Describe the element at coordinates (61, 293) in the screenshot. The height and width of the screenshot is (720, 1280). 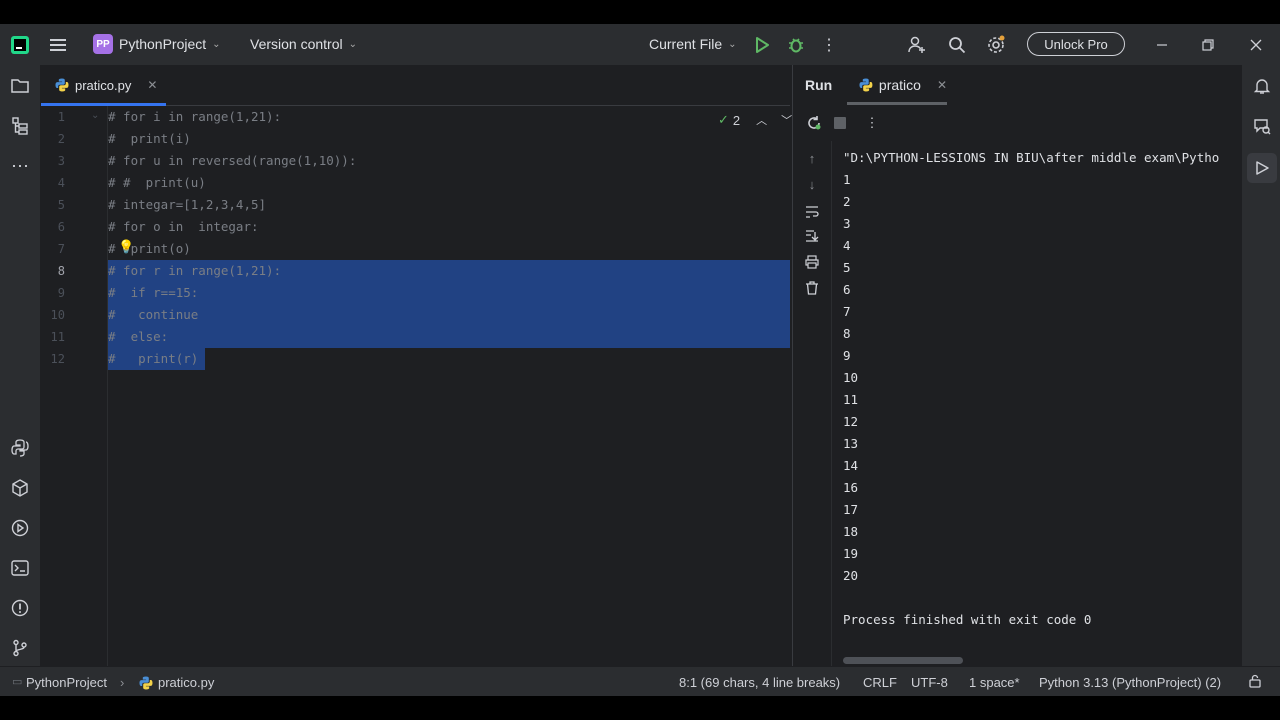
I see `line-number: 9` at that location.